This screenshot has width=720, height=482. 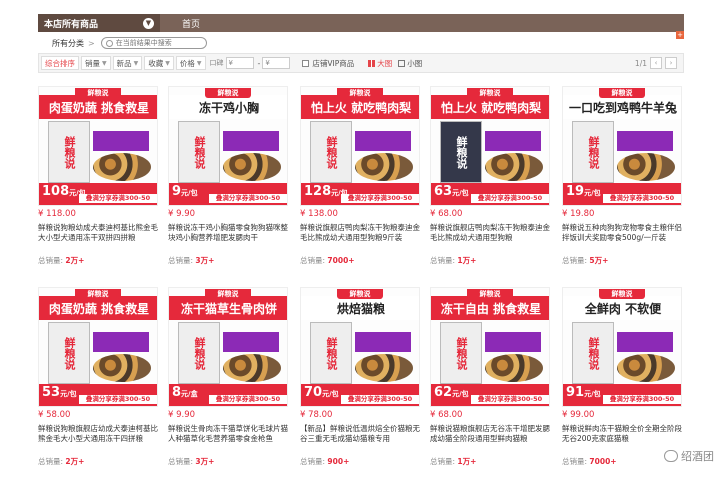 I want to click on sort-new-button: 新品 ▼, so click(x=127, y=63).